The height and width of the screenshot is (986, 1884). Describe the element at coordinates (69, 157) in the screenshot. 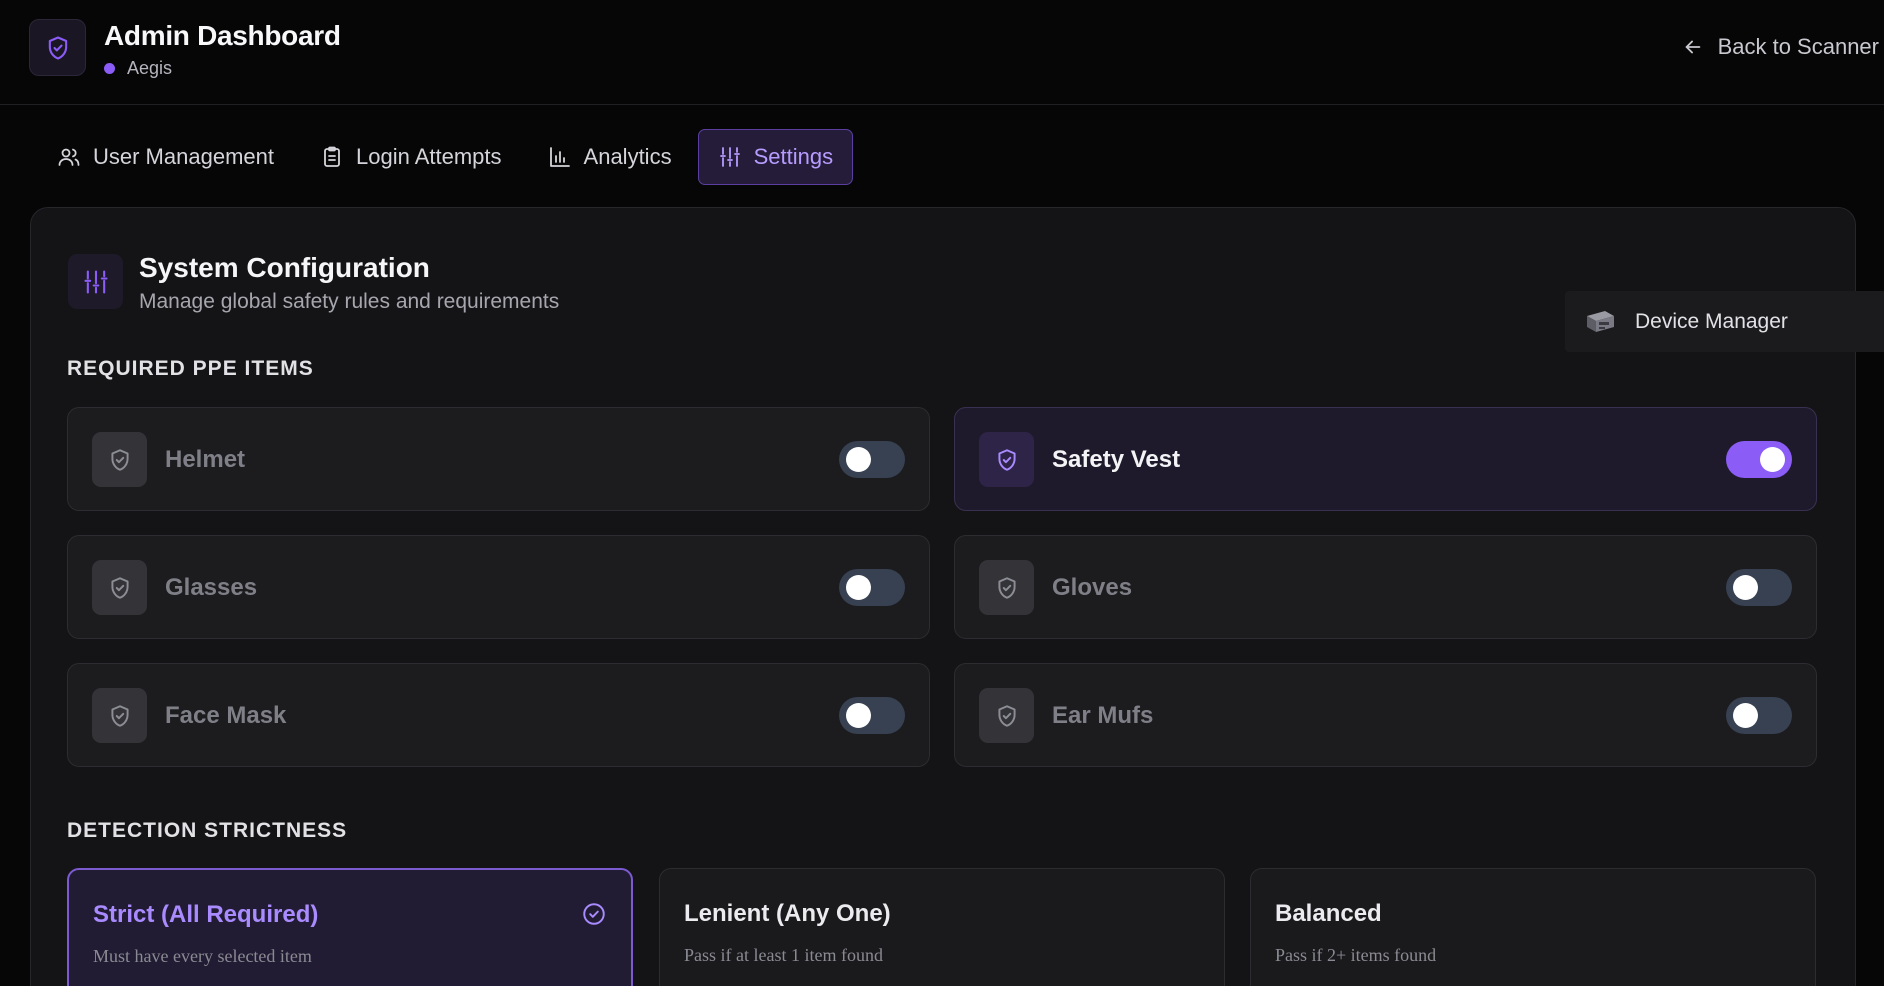

I see `users-icon` at that location.